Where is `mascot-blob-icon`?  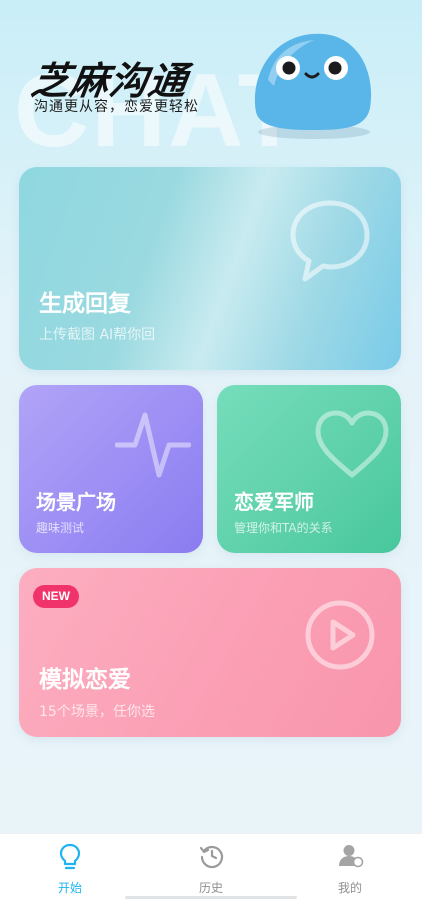
mascot-blob-icon is located at coordinates (313, 86).